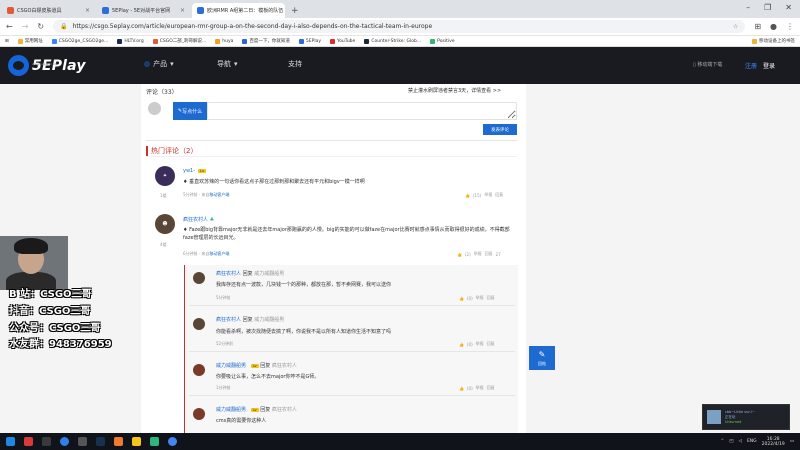 This screenshot has width=800, height=450. I want to click on comment-write-tab: ✎ 写点什么, so click(190, 111).